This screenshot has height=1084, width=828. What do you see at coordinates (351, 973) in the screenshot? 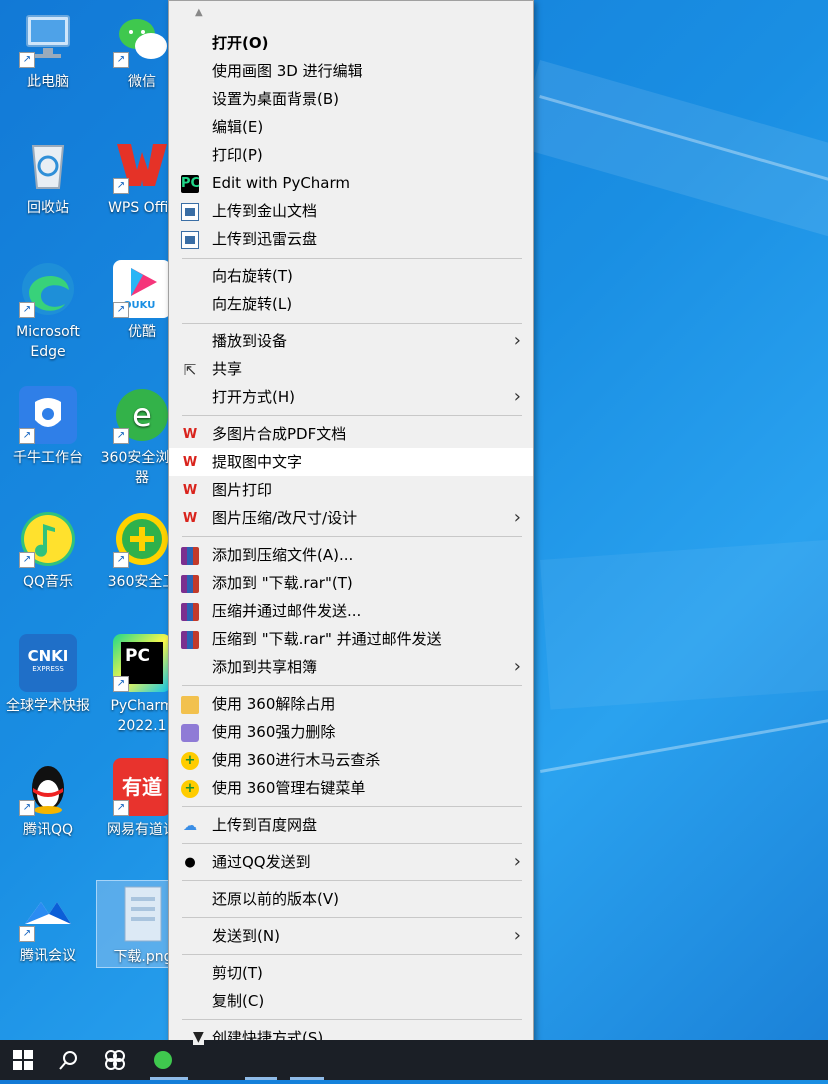
I see `menu-item-cut: 剪切(T)` at bounding box center [351, 973].